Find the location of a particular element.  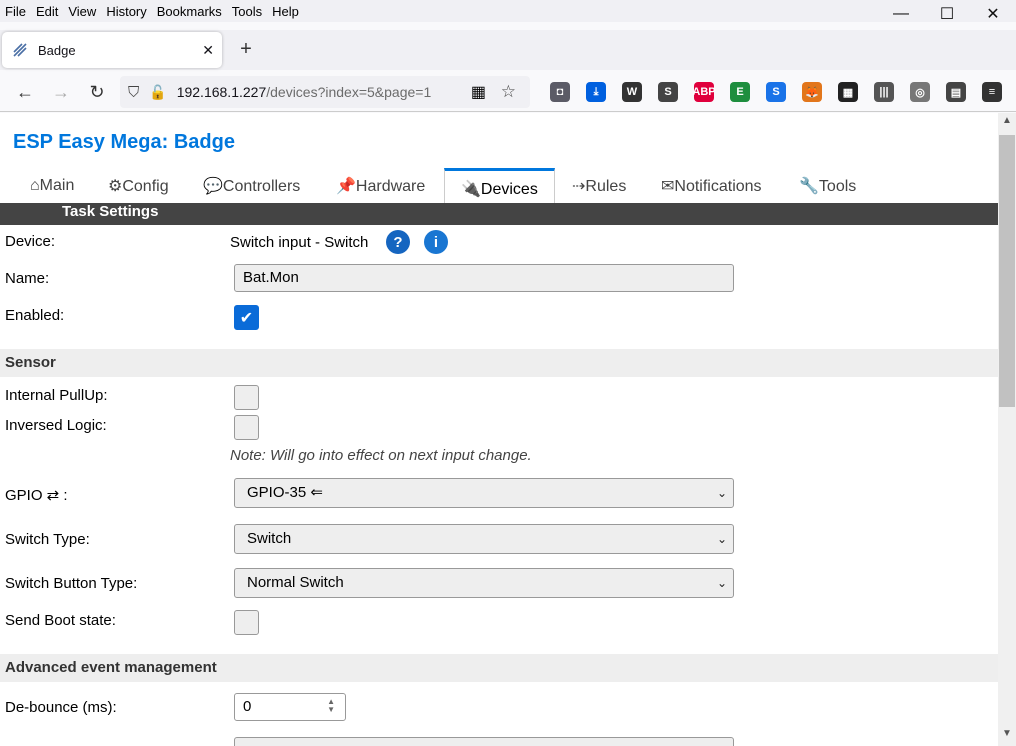

button-type-value: Normal Switch is located at coordinates (295, 582).